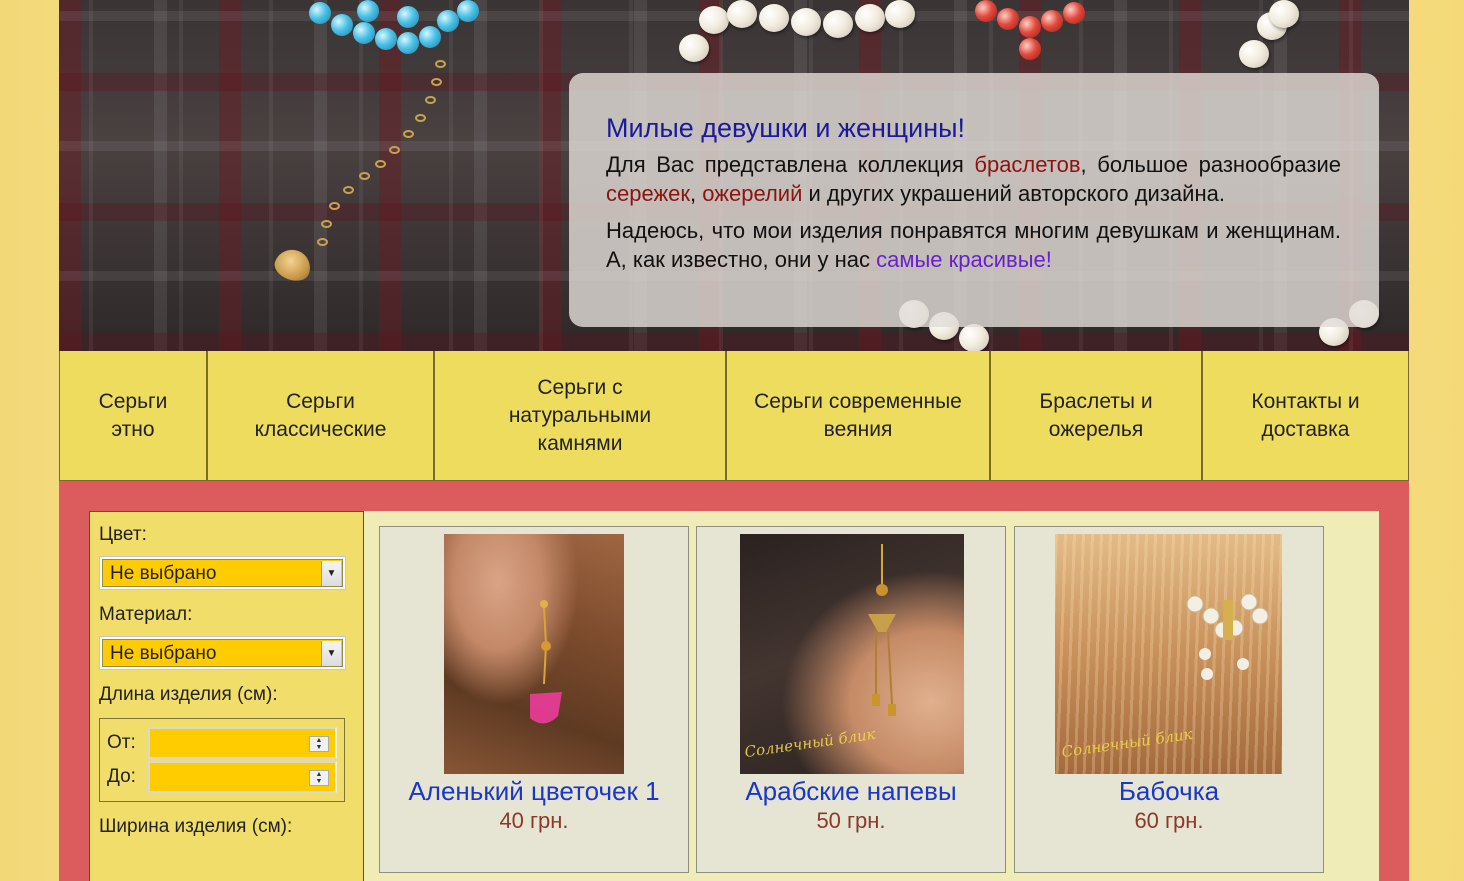 This screenshot has width=1464, height=881. Describe the element at coordinates (134, 415) in the screenshot. I see `menu-item-ethno-earrings: Серьги этно` at that location.